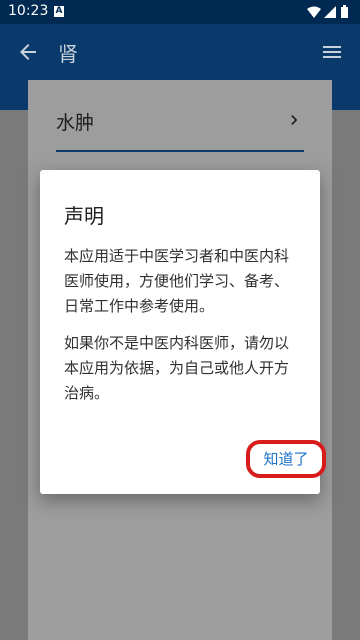 This screenshot has height=640, width=360. I want to click on wifi-icon, so click(314, 12).